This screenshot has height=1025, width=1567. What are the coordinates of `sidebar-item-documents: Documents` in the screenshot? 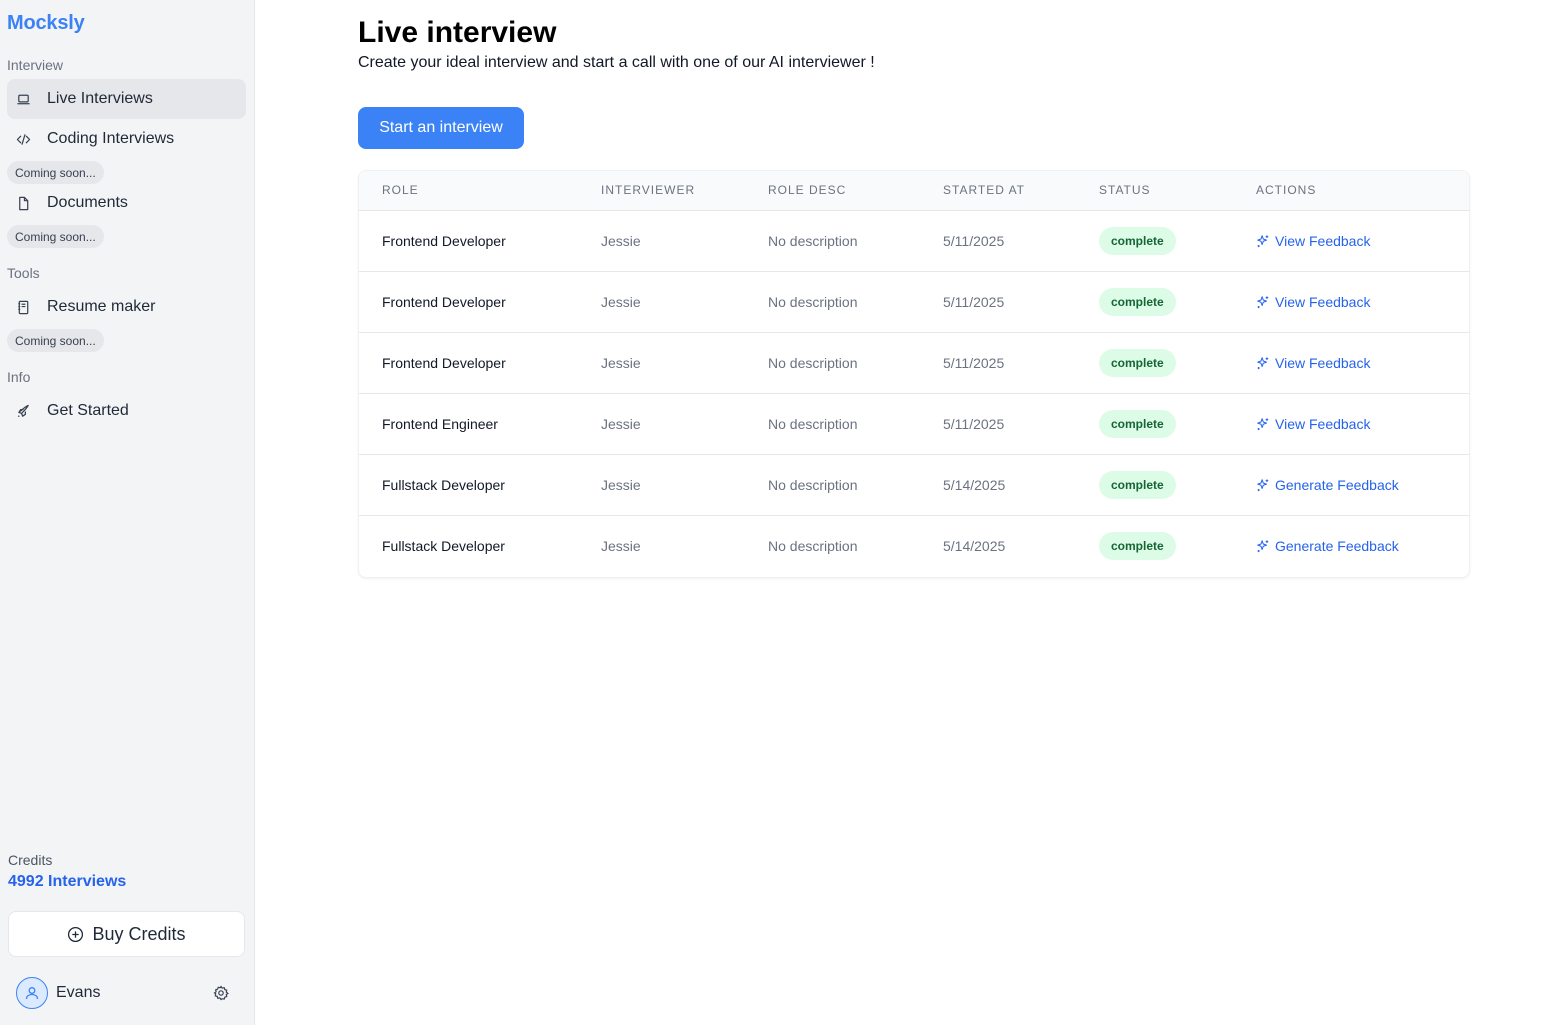 It's located at (126, 203).